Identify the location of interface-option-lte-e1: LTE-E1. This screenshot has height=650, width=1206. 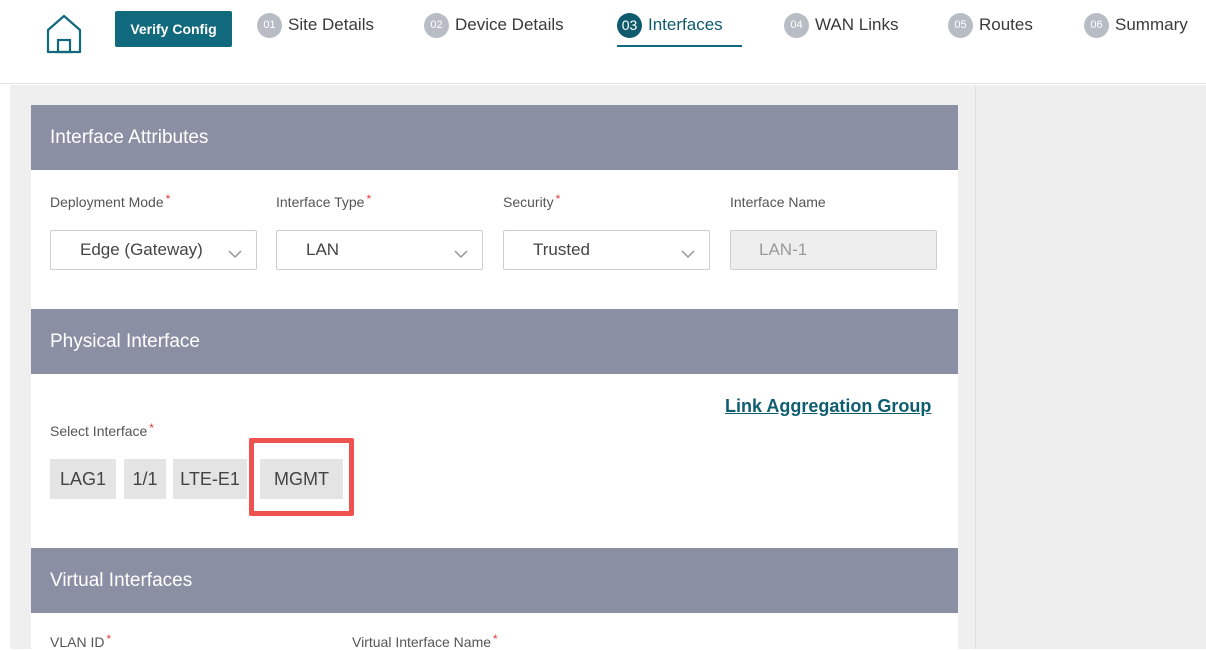
(210, 479).